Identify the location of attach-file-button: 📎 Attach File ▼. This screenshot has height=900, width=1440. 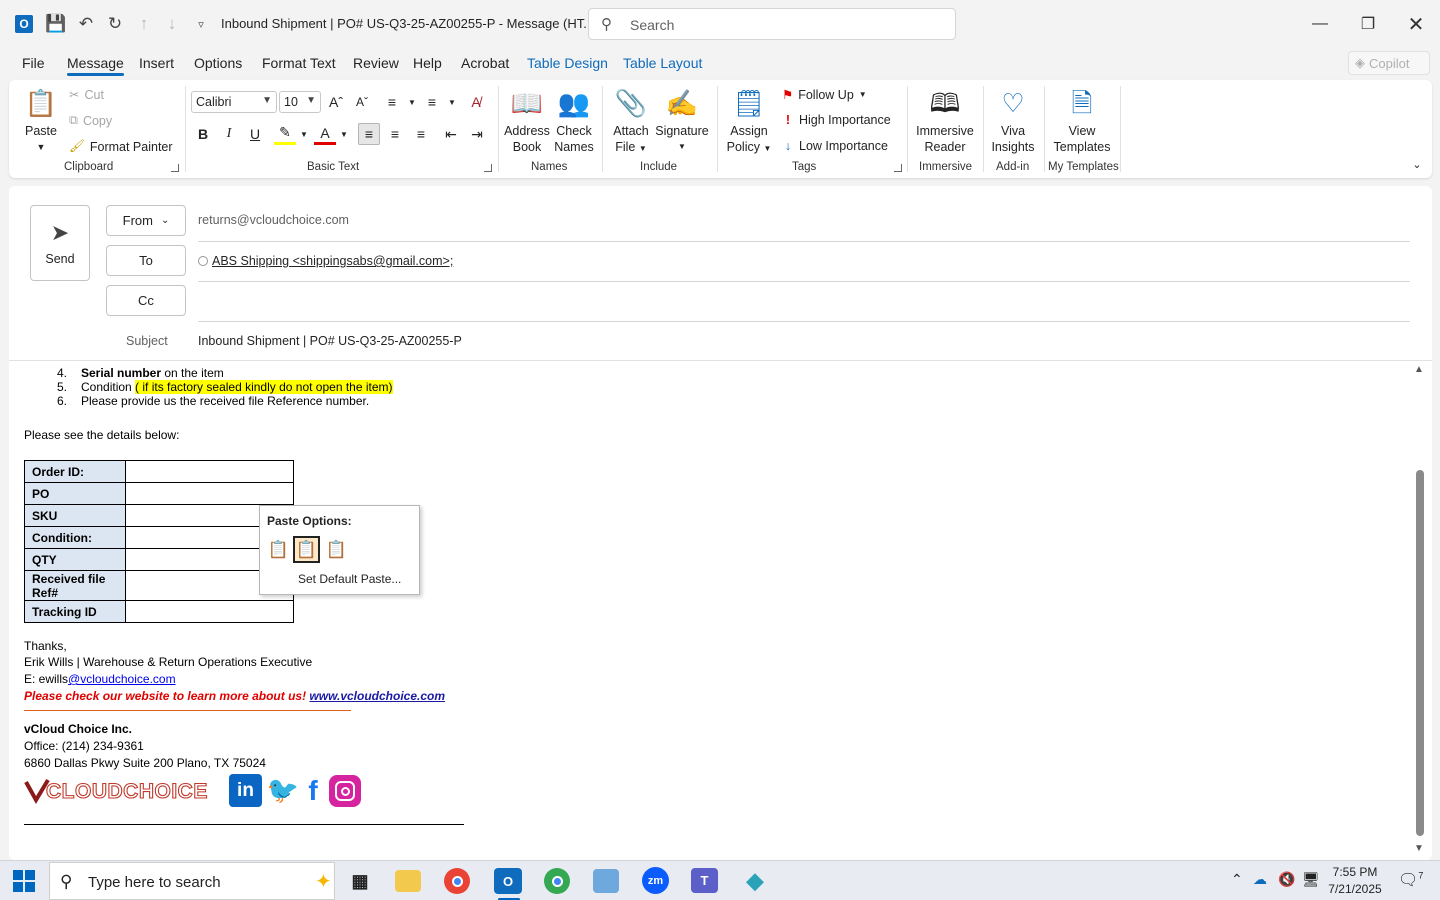
(631, 121).